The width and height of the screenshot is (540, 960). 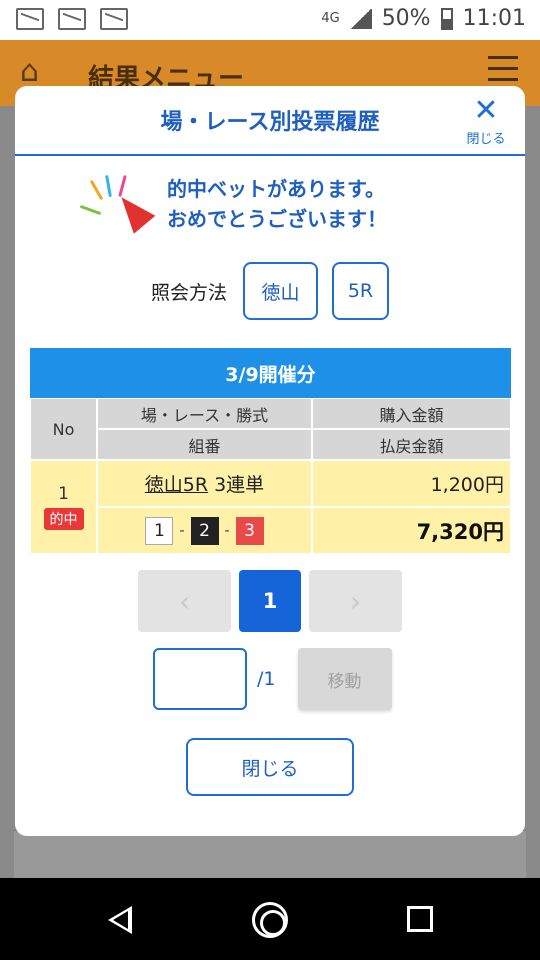 I want to click on network-label: 4G, so click(x=330, y=18).